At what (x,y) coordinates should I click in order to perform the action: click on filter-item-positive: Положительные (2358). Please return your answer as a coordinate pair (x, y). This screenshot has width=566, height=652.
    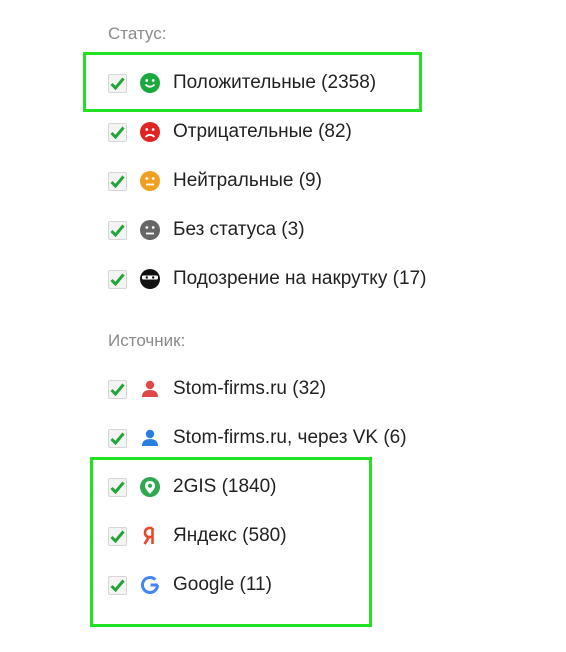
    Looking at the image, I should click on (242, 83).